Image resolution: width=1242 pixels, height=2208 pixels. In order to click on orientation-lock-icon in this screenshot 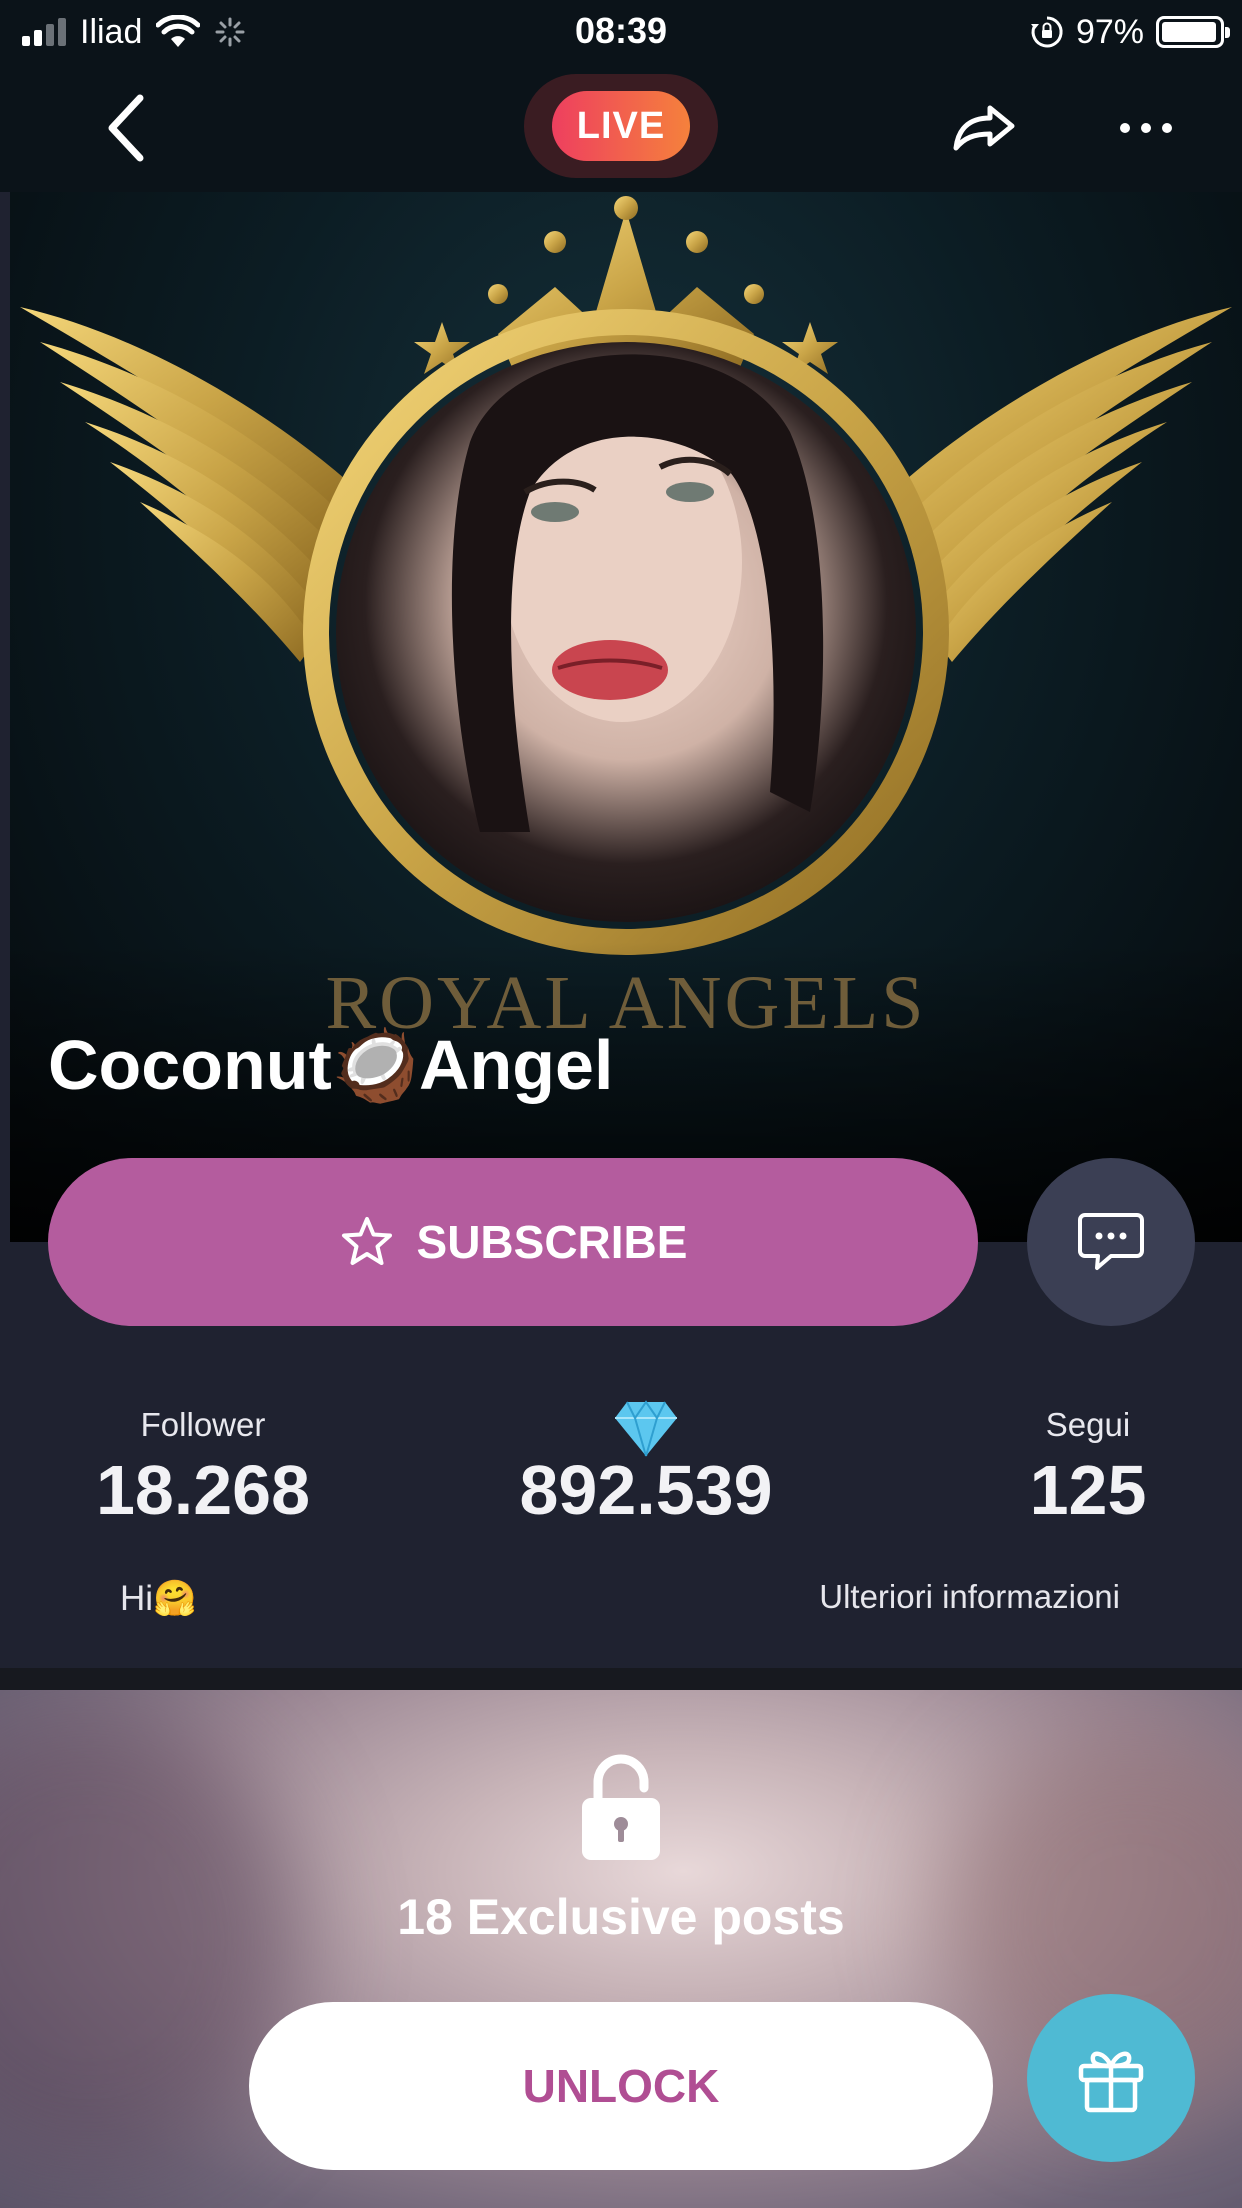, I will do `click(1046, 32)`.